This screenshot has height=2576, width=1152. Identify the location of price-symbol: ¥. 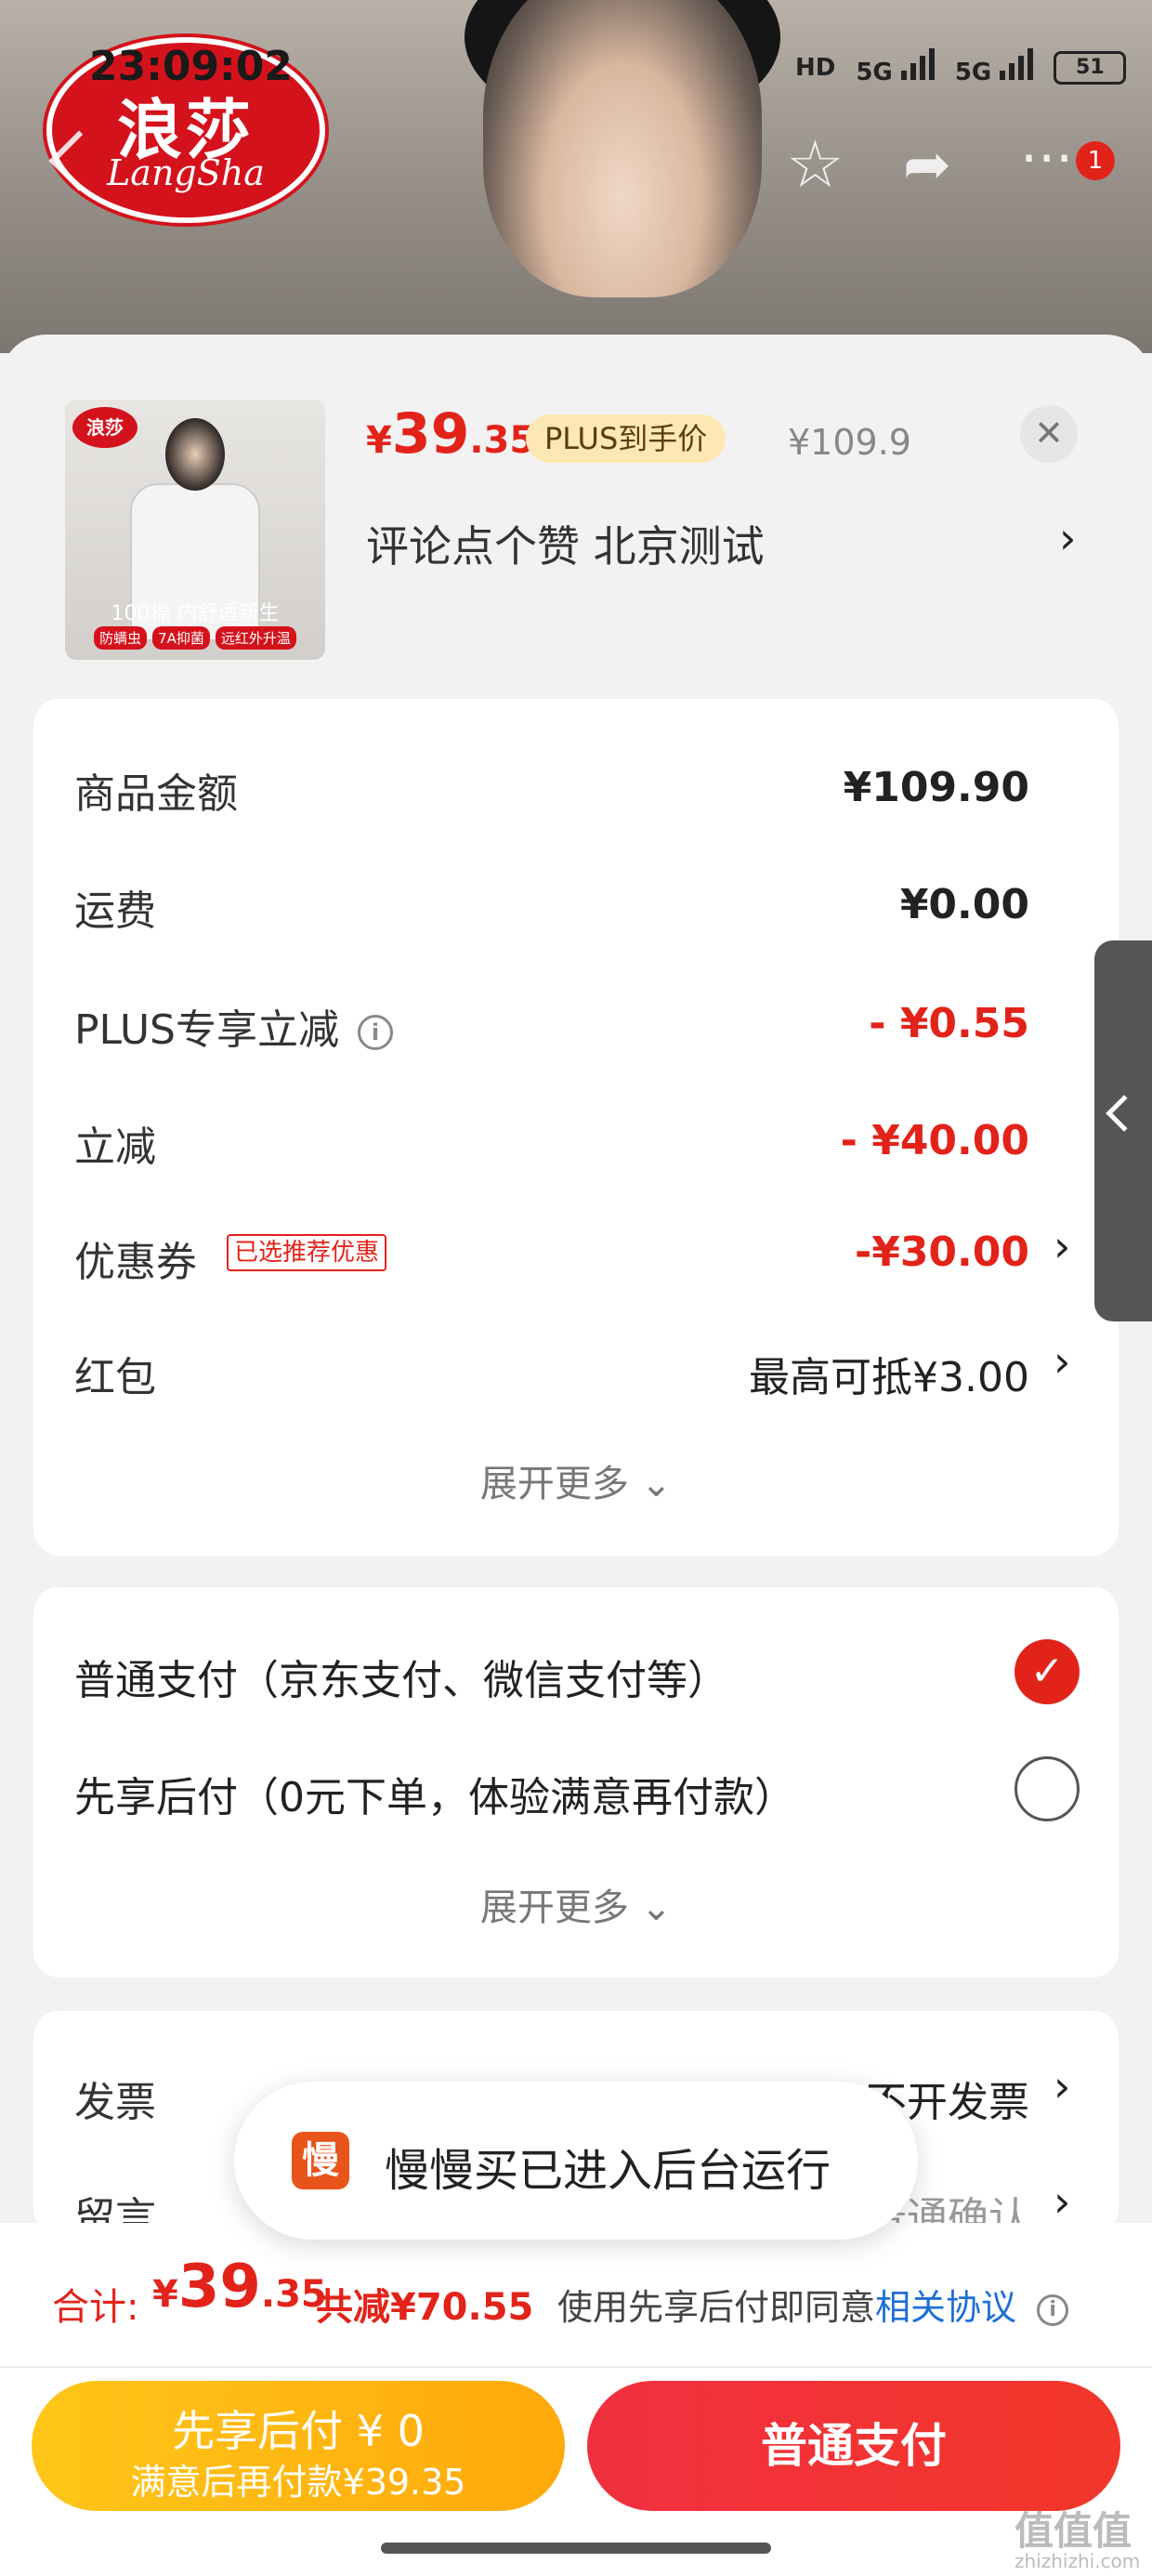
(379, 440).